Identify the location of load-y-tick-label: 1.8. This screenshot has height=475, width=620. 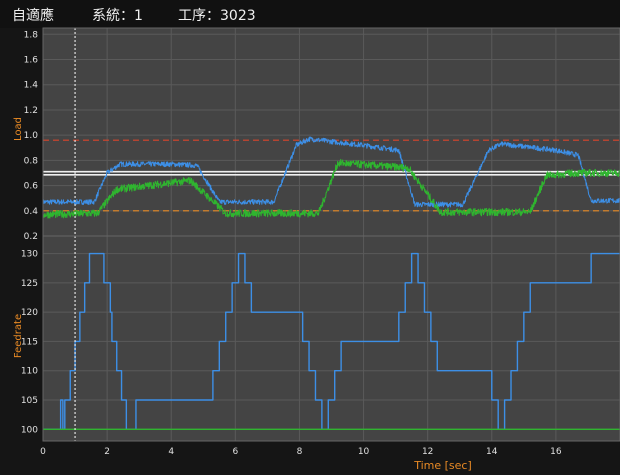
(31, 35).